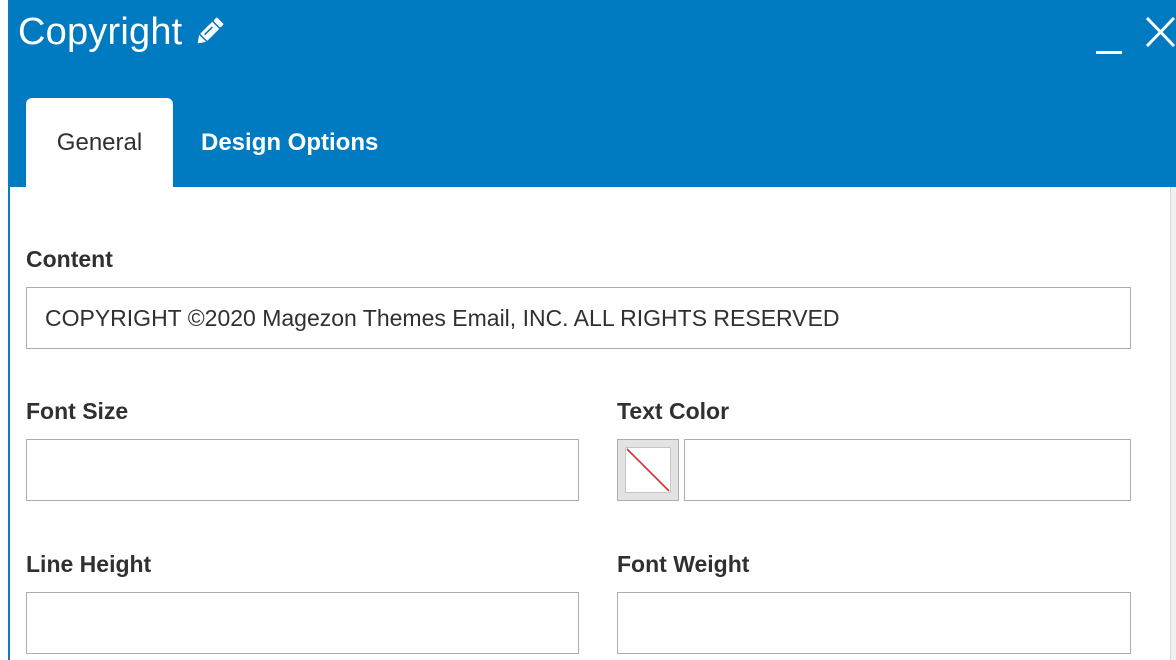 The height and width of the screenshot is (660, 1176). Describe the element at coordinates (907, 470) in the screenshot. I see `text-color-input` at that location.